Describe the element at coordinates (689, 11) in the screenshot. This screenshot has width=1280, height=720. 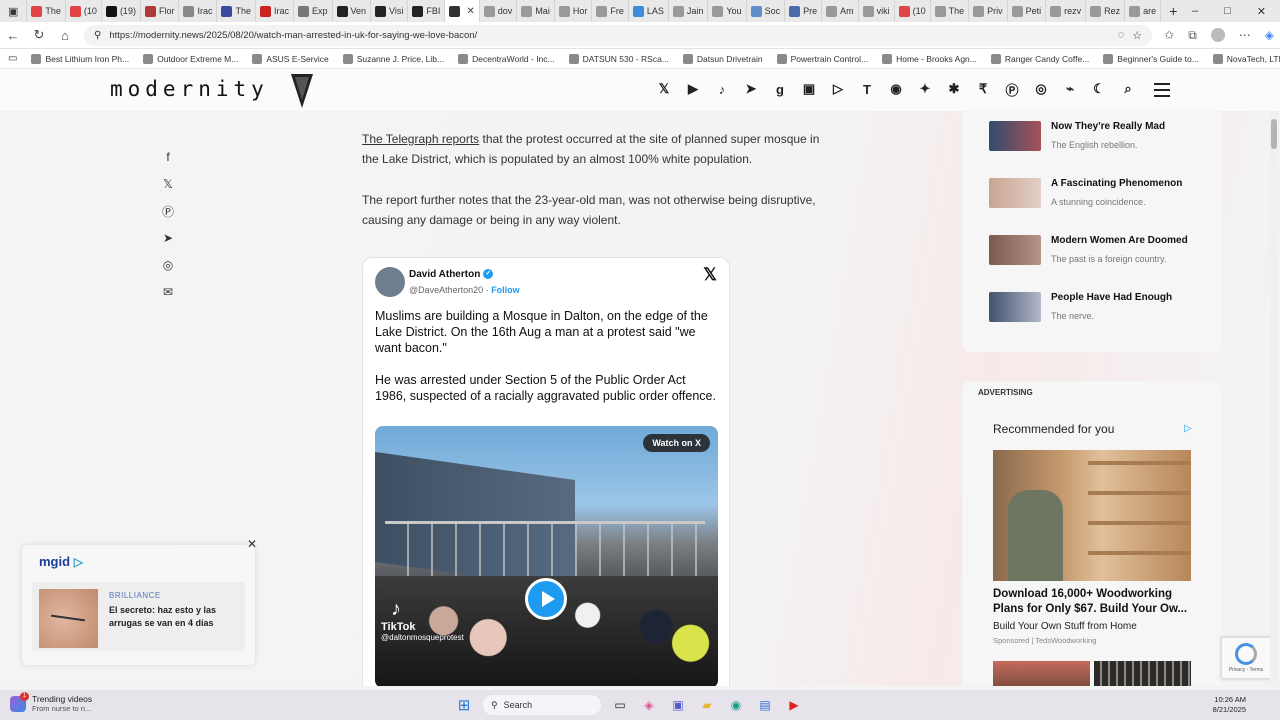
I see `browser-tab: Jain` at that location.